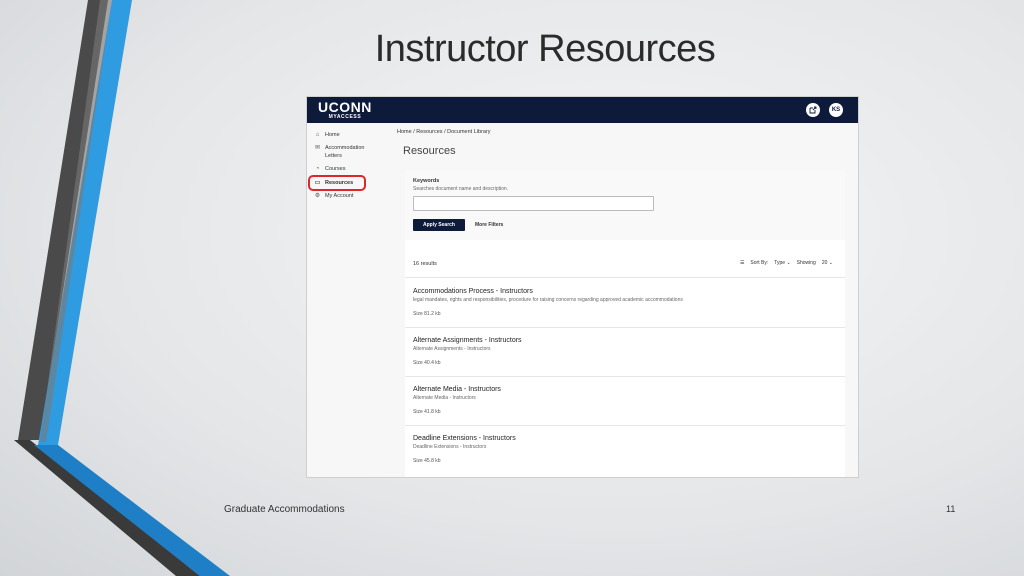  I want to click on showing-label: Showing, so click(806, 263).